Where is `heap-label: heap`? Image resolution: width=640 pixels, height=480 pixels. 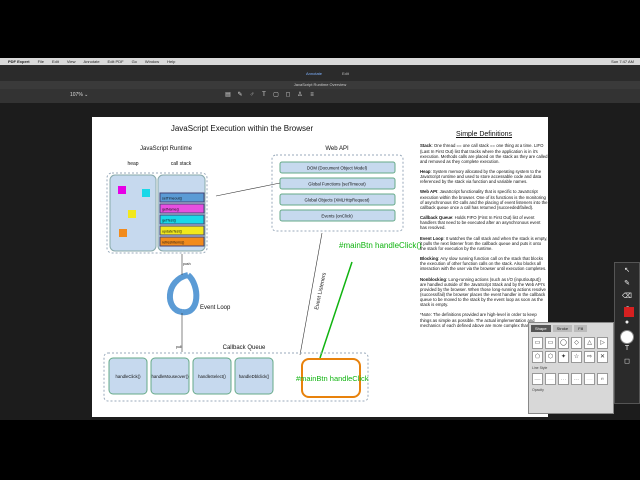
heap-label: heap is located at coordinates (132, 164).